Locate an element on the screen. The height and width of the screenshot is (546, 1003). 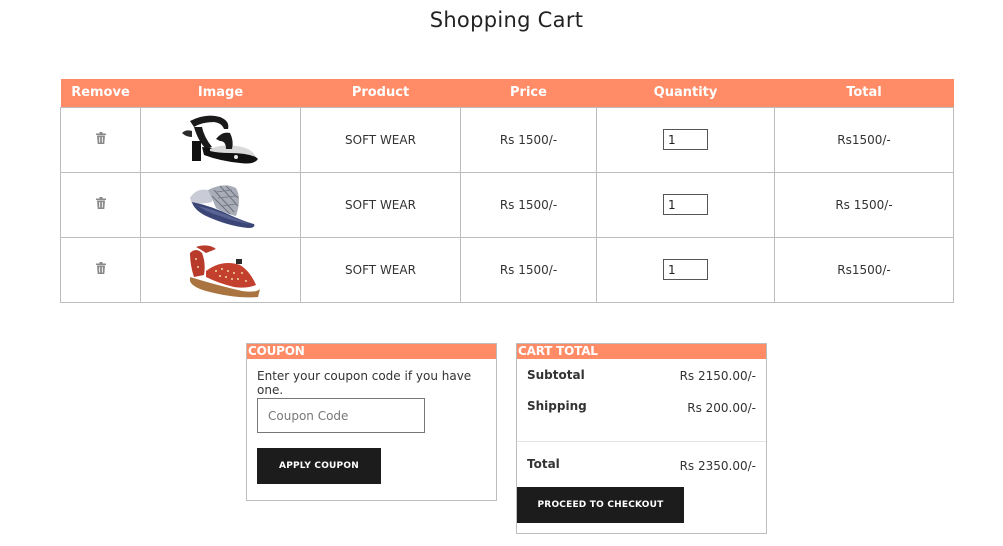
row-total: Rs 1500/- is located at coordinates (864, 204).